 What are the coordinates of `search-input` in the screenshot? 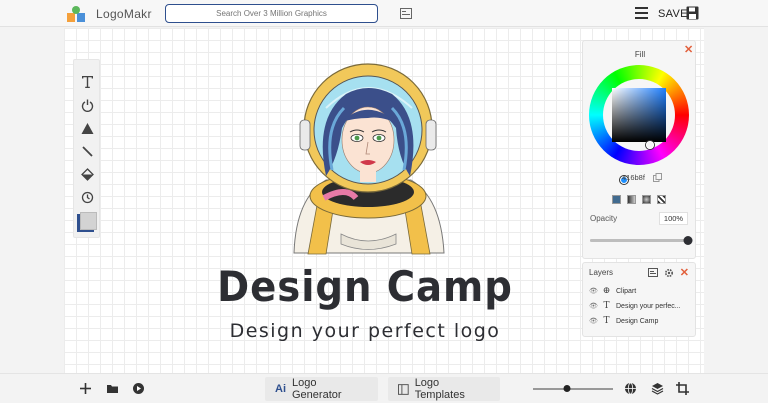 It's located at (271, 13).